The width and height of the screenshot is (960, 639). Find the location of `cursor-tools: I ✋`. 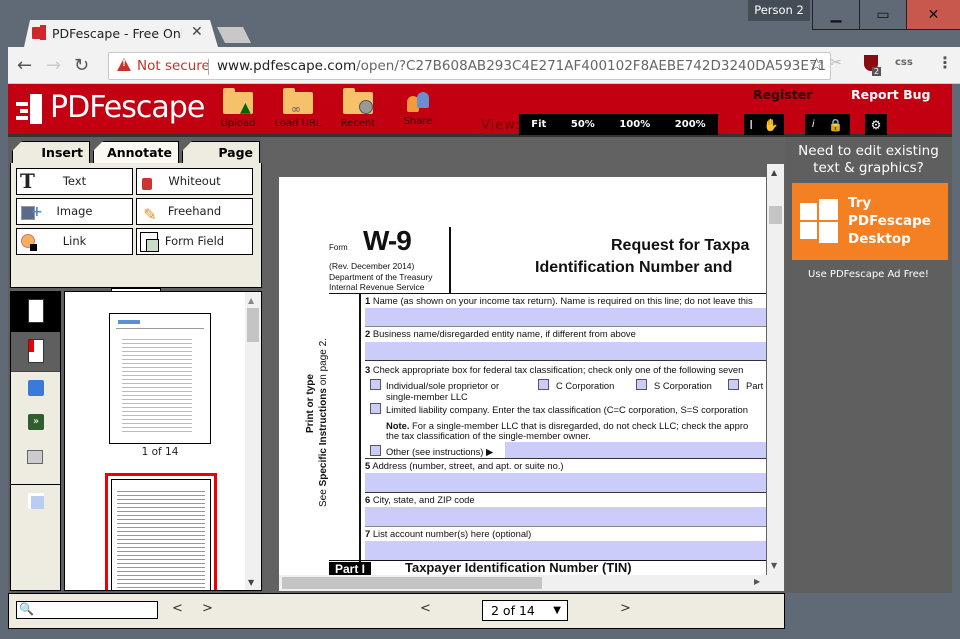

cursor-tools: I ✋ is located at coordinates (764, 124).